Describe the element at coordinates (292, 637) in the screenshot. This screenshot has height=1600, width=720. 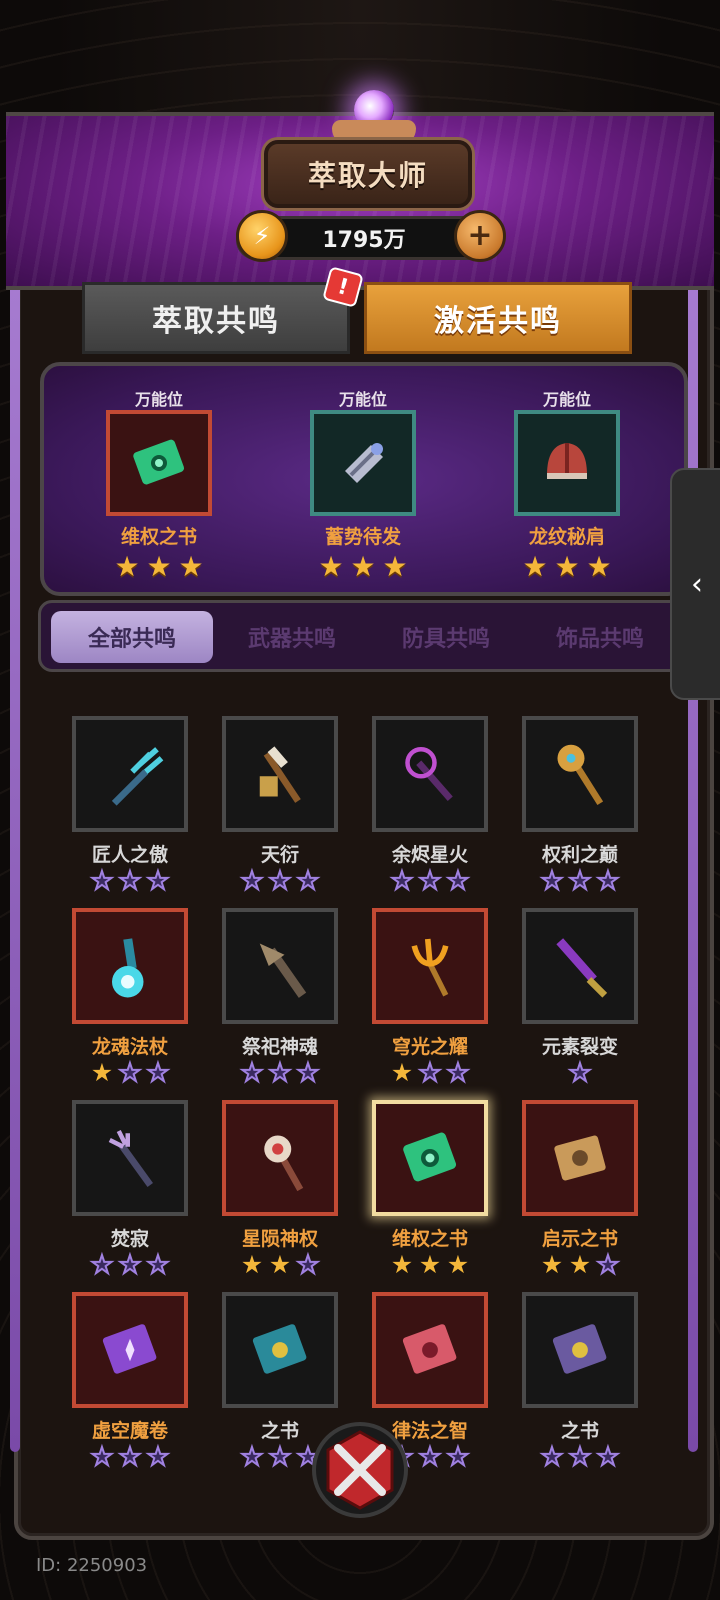
I see `filter-weapon: 武器共鸣` at that location.